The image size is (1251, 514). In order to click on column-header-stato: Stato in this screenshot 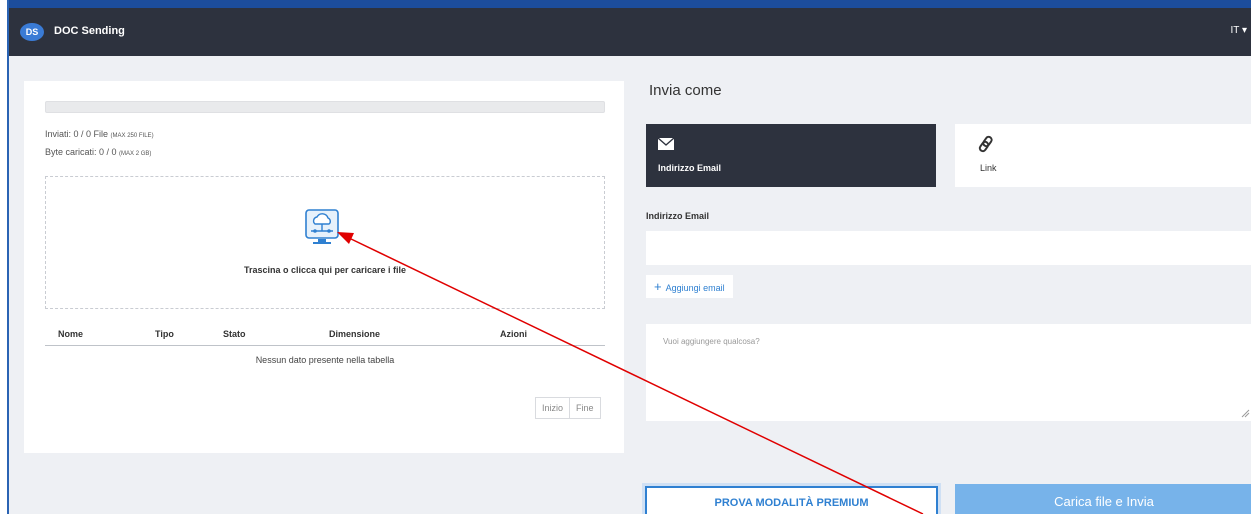, I will do `click(234, 334)`.